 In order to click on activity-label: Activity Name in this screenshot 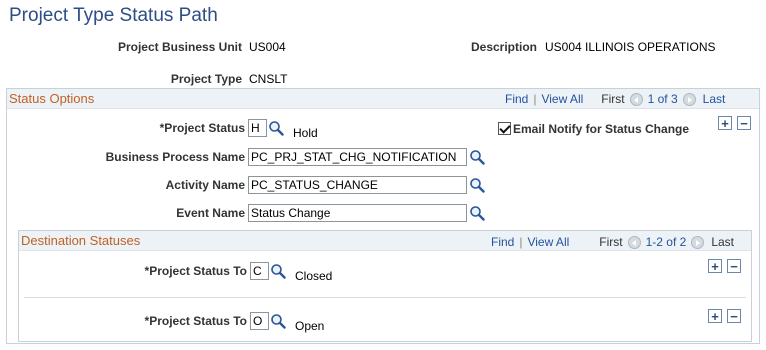, I will do `click(205, 185)`.